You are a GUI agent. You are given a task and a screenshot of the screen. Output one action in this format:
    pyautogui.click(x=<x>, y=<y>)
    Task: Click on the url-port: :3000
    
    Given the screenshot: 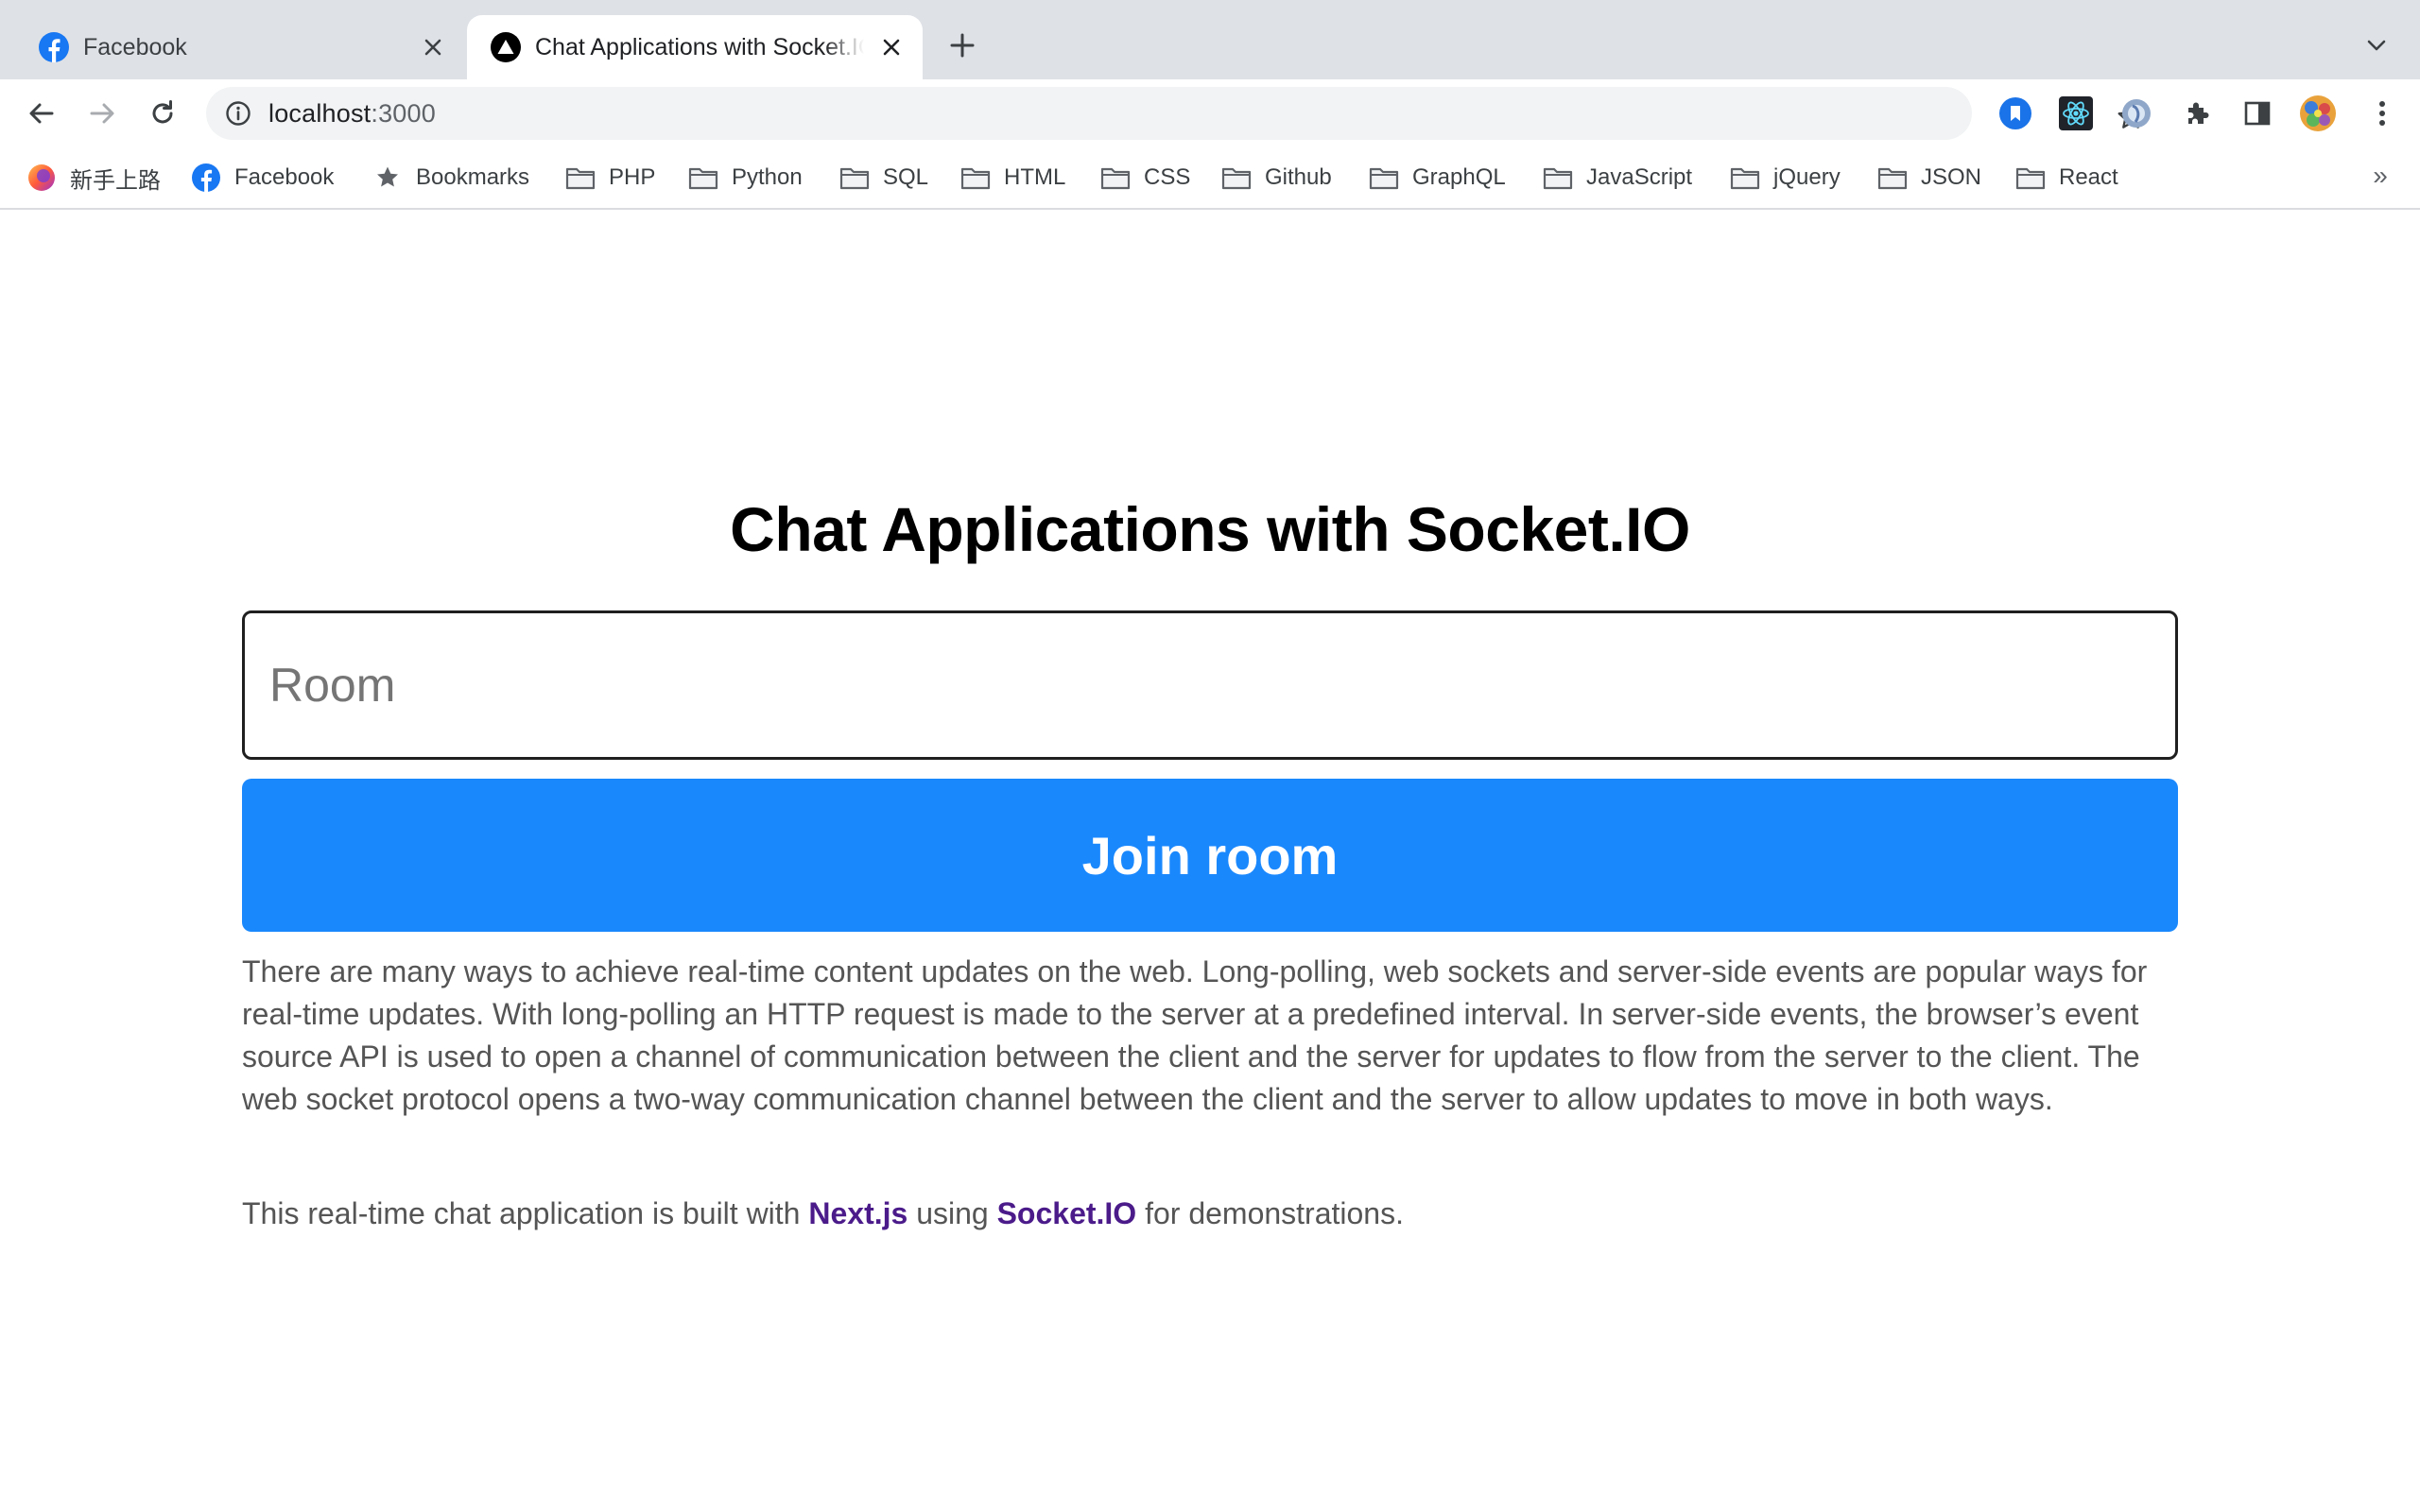 What is the action you would take?
    pyautogui.click(x=403, y=113)
    